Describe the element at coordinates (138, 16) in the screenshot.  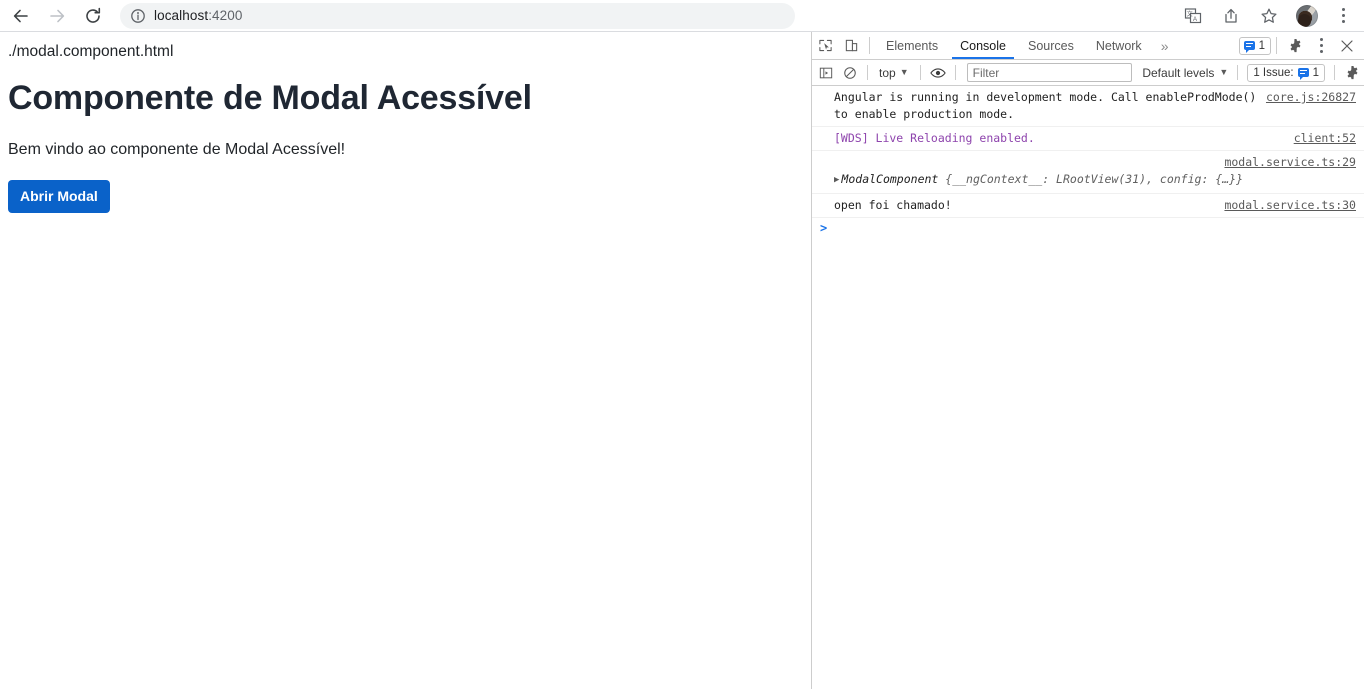
I see `site-info-icon` at that location.